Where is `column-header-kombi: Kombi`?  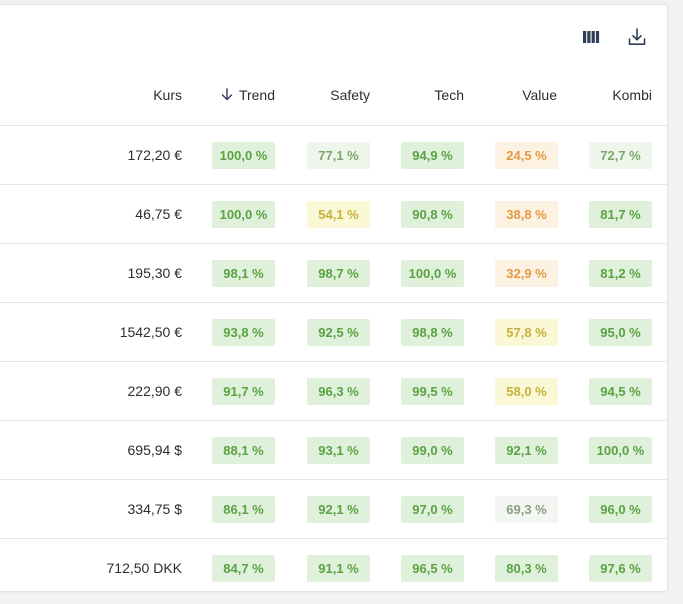
column-header-kombi: Kombi is located at coordinates (632, 94).